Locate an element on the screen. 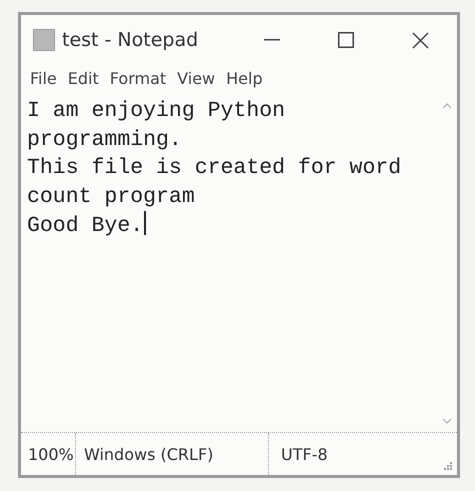 This screenshot has height=491, width=475. resize-grip-icon is located at coordinates (448, 466).